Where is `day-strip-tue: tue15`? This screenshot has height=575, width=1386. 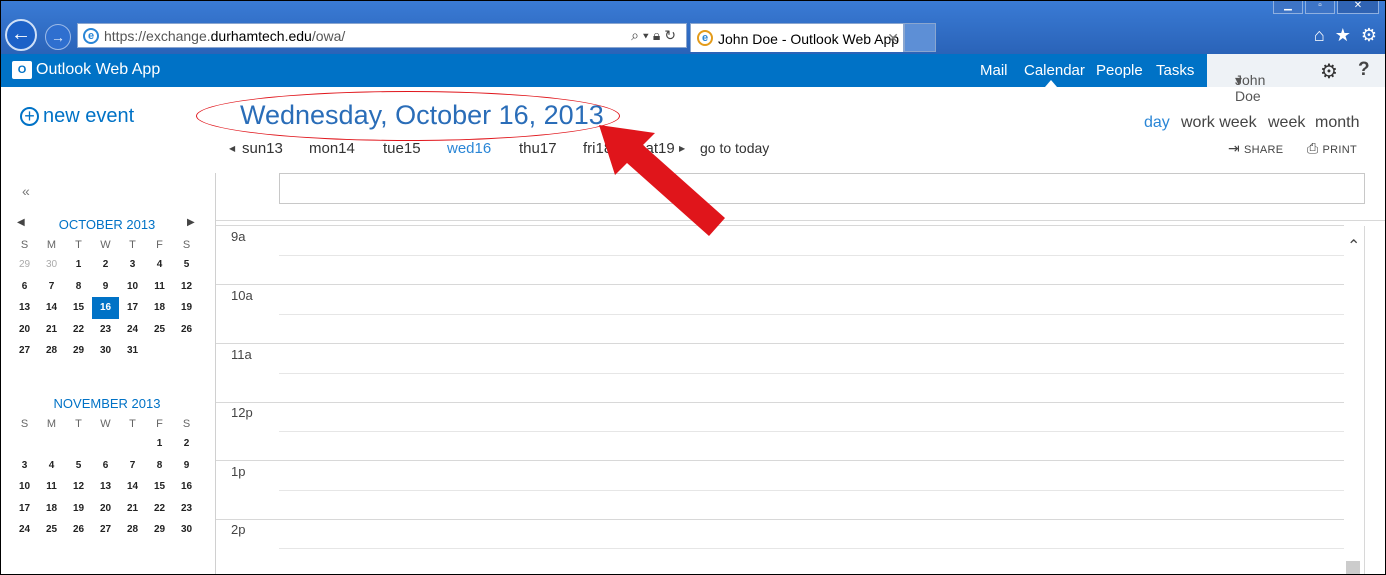
day-strip-tue: tue15 is located at coordinates (402, 148).